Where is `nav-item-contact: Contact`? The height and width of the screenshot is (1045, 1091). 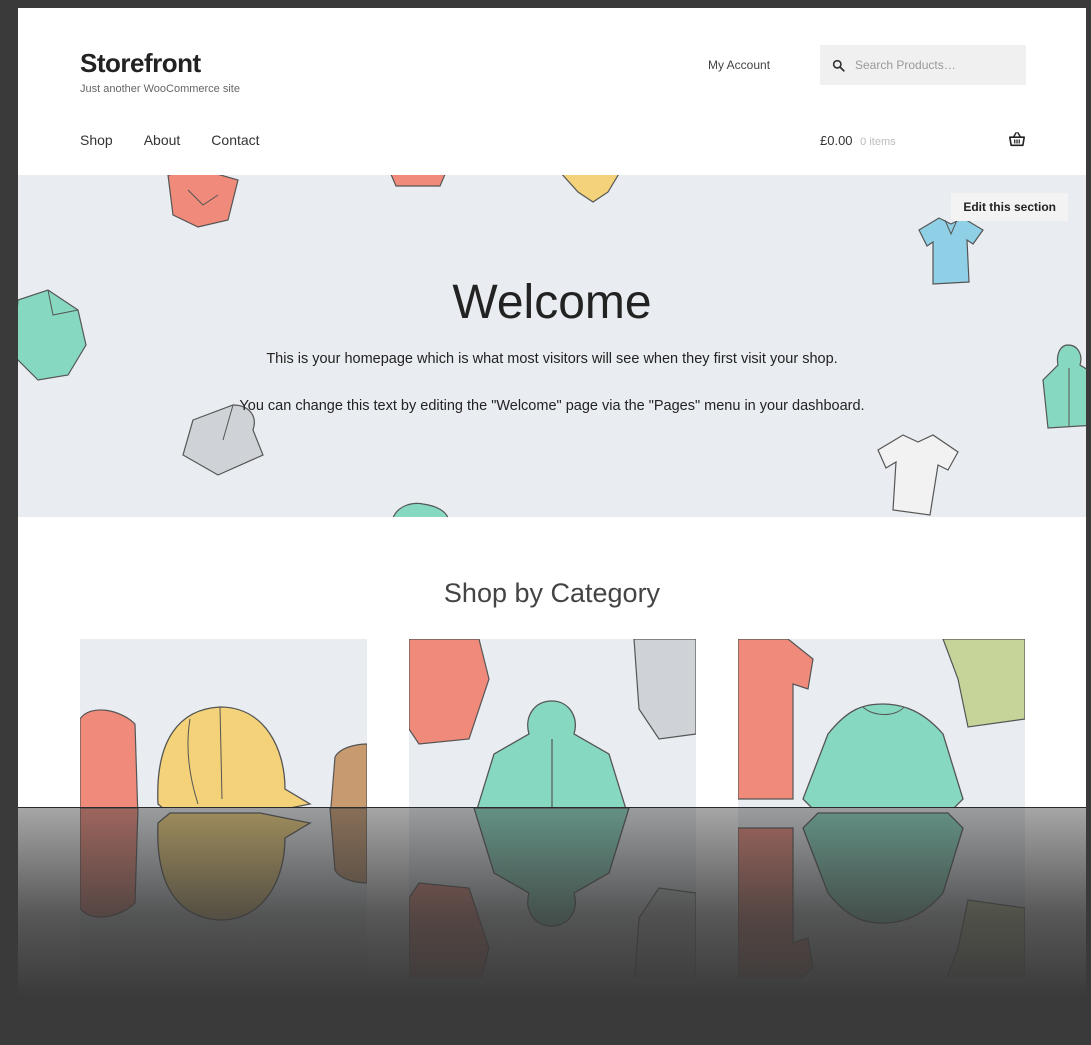 nav-item-contact: Contact is located at coordinates (235, 140).